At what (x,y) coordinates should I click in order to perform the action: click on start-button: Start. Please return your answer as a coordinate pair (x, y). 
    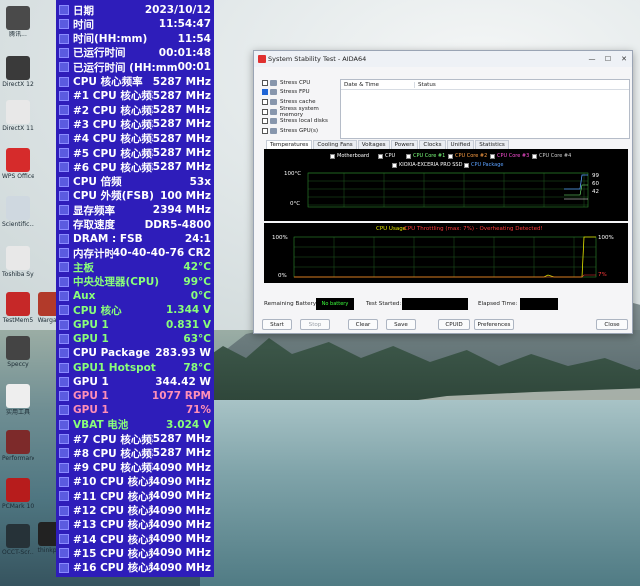
    Looking at the image, I should click on (277, 324).